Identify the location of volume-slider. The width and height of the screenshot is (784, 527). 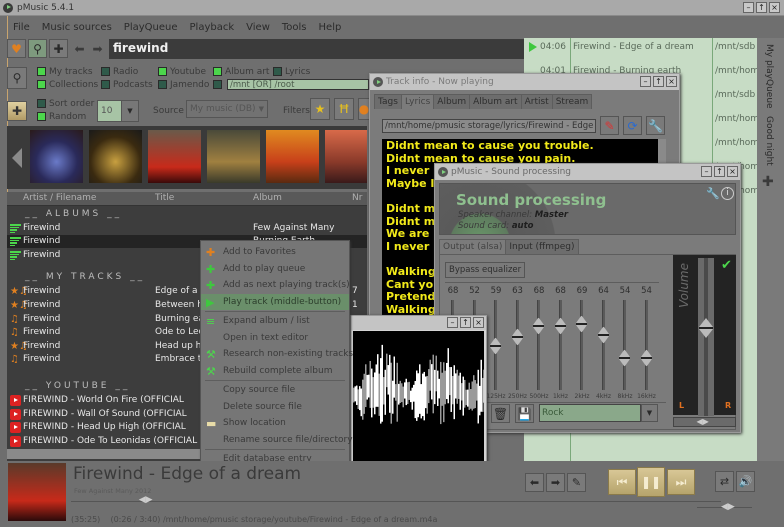
(706, 337).